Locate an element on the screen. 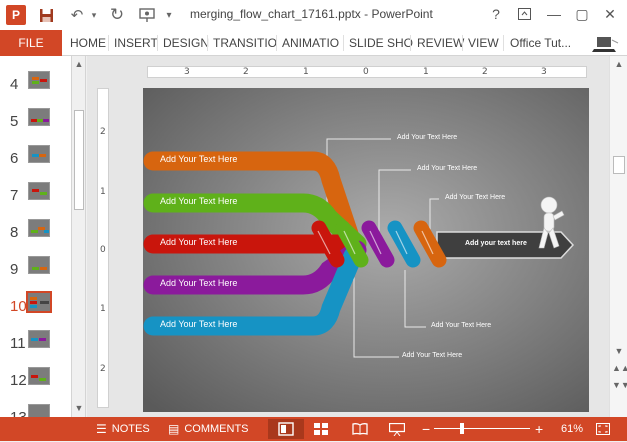 The height and width of the screenshot is (442, 627). zoom-in-icon: + is located at coordinates (539, 429).